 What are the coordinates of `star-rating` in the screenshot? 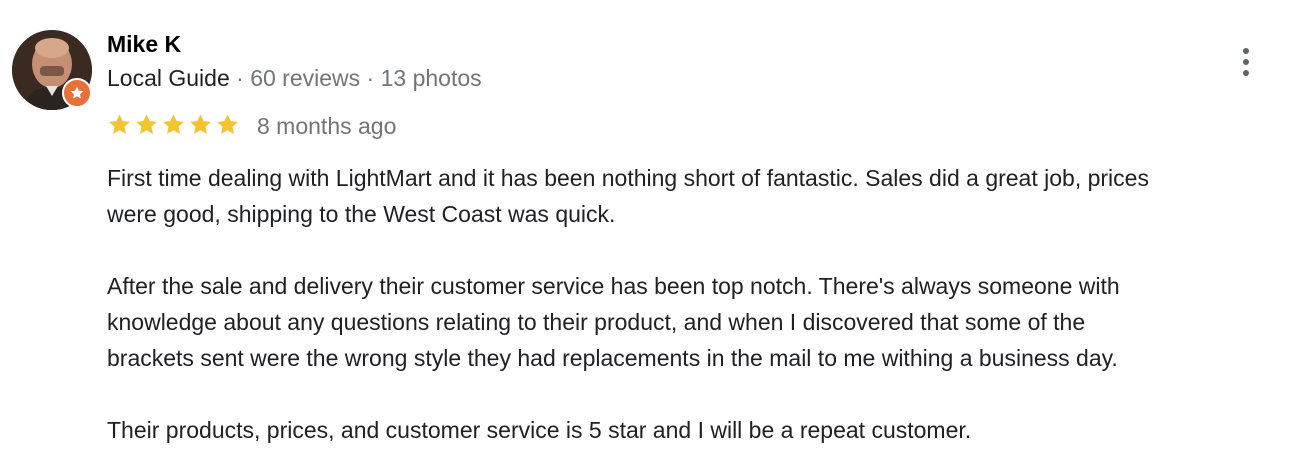 It's located at (173, 125).